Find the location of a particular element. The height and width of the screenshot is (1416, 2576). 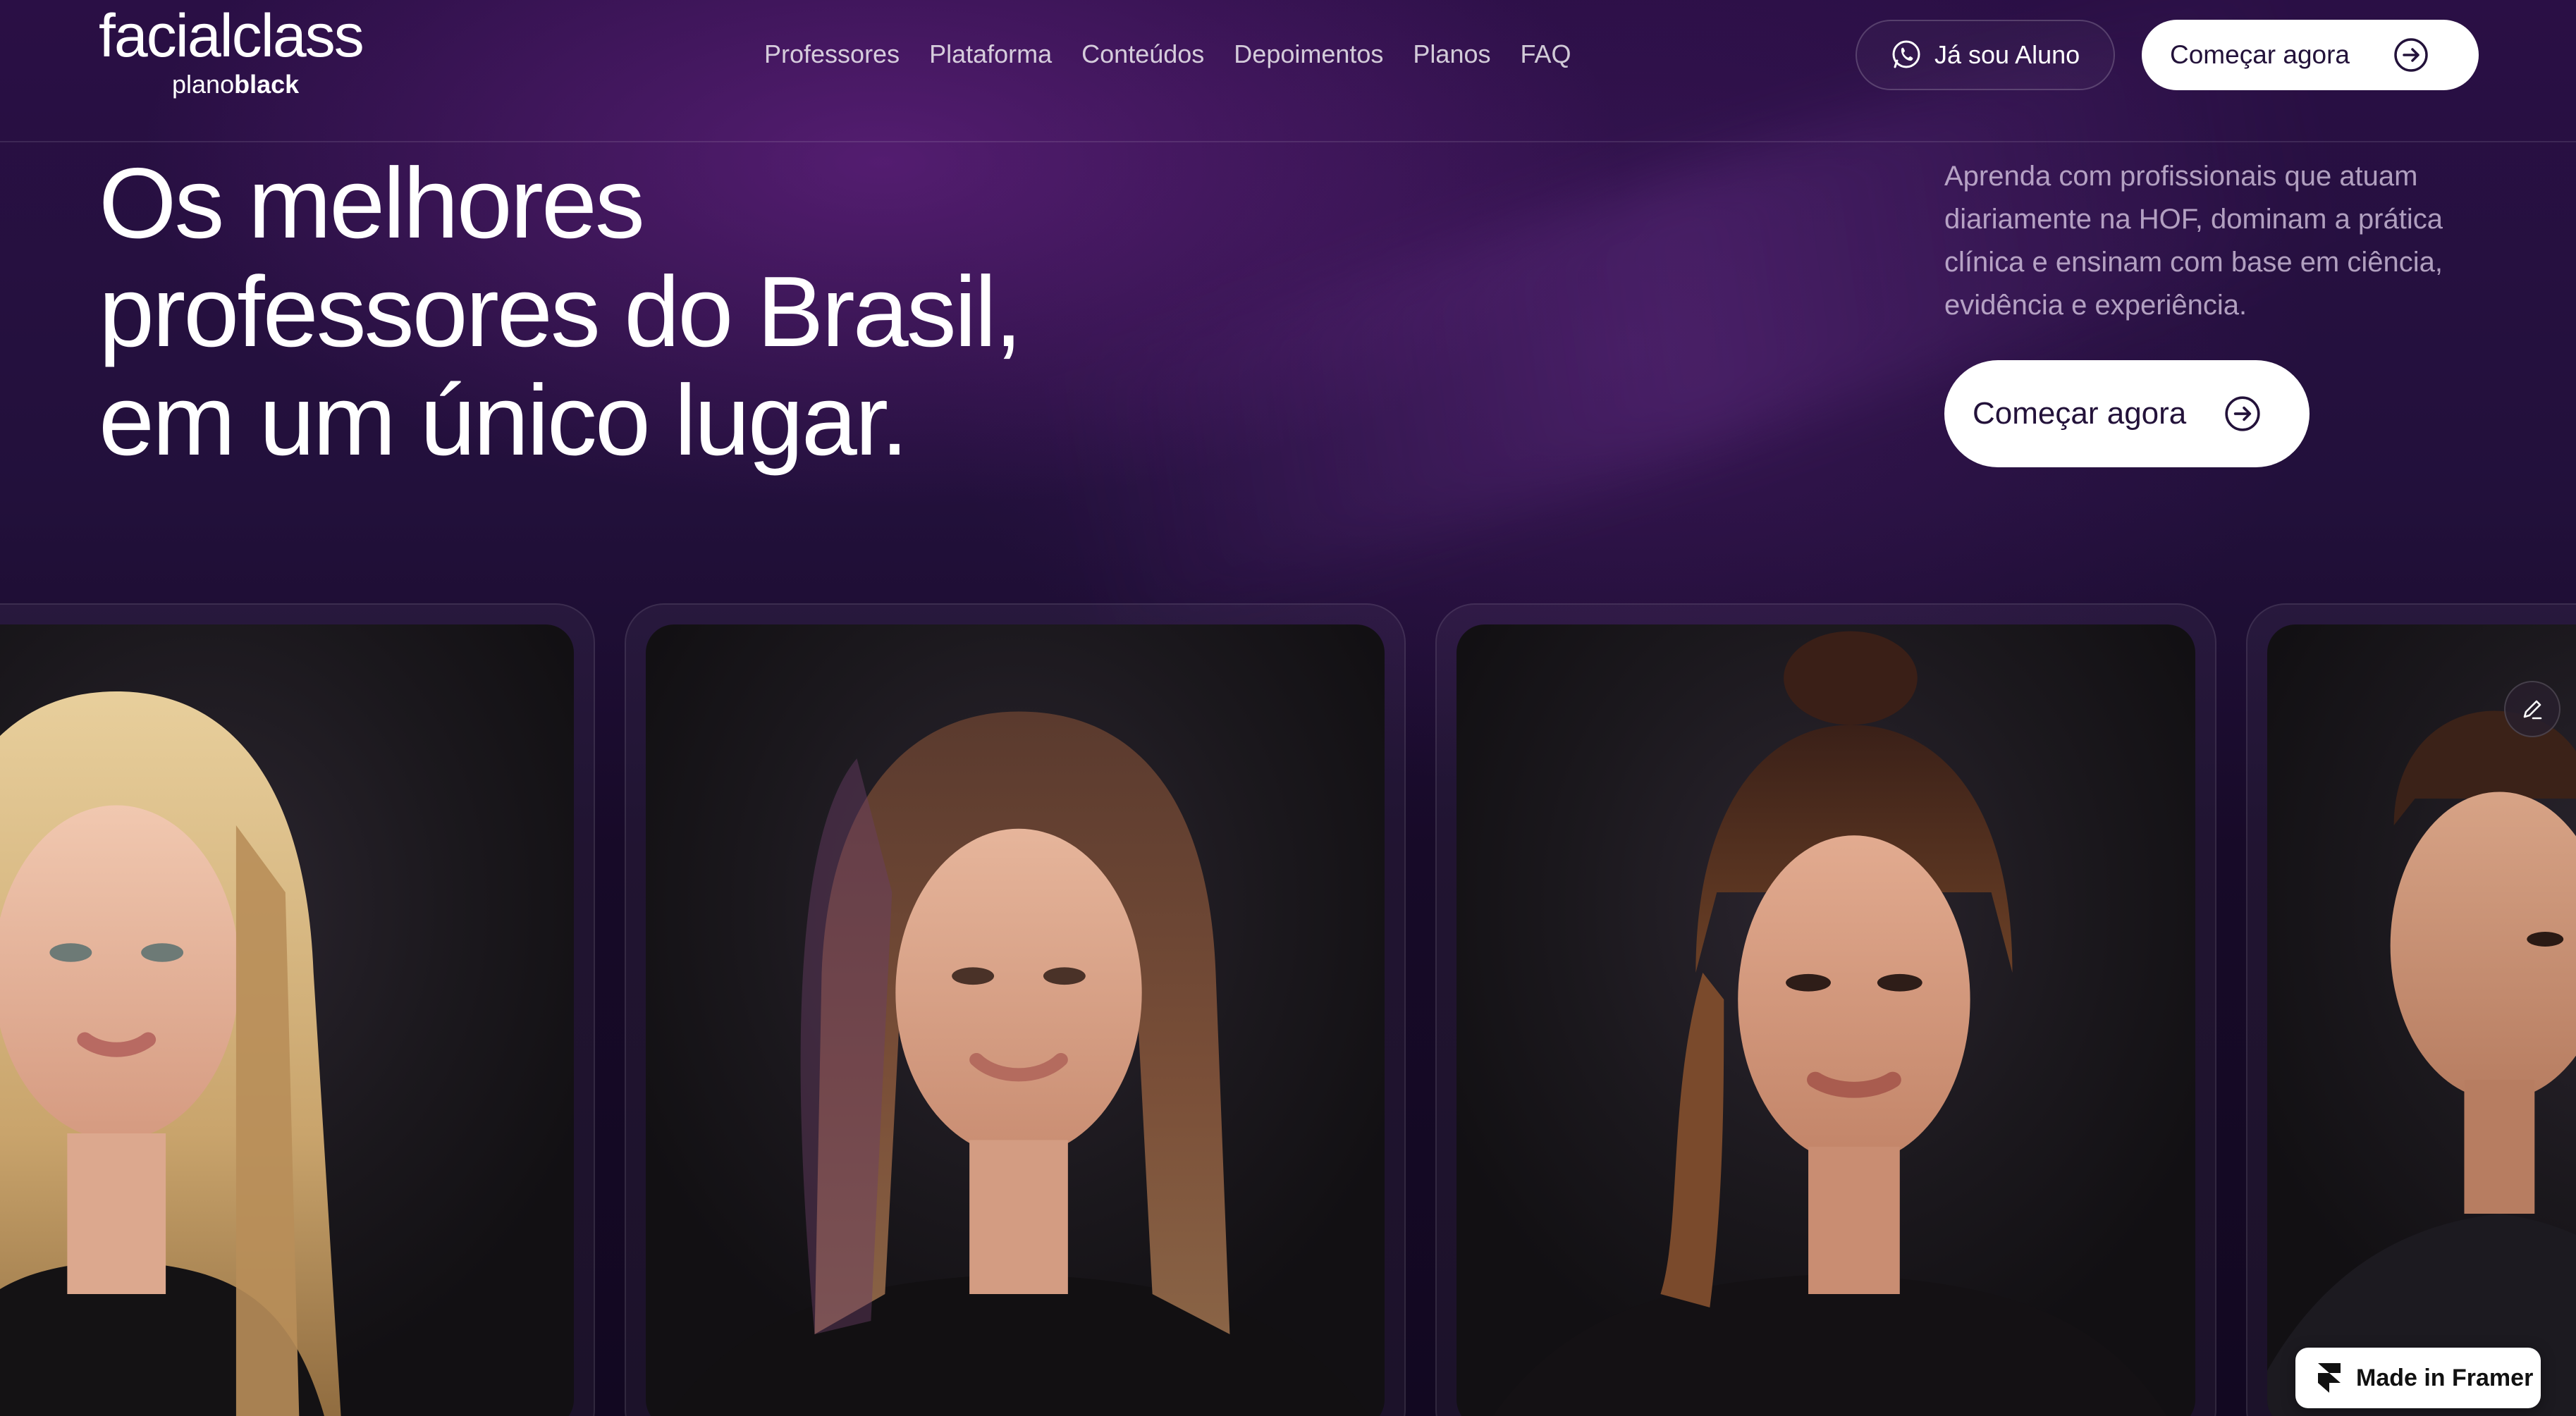

pencil-icon is located at coordinates (2532, 710).